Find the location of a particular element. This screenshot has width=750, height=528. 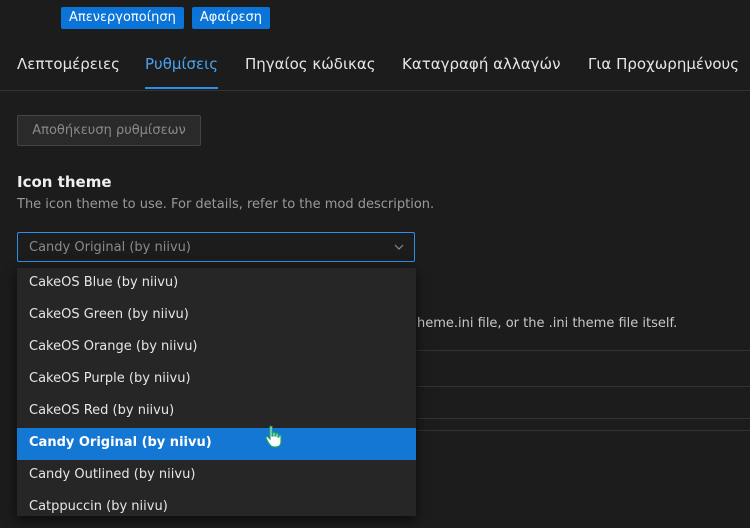

tab-settings: Ρυθμίσεις is located at coordinates (182, 66).